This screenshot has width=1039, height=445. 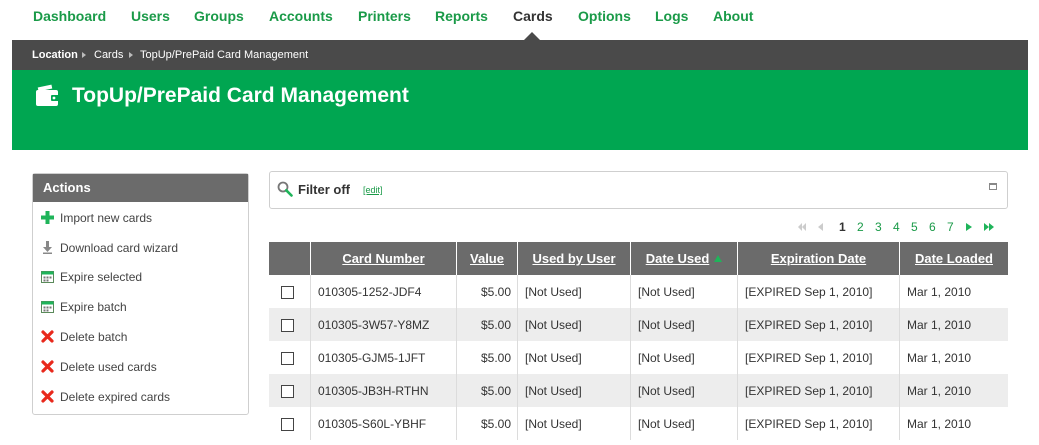 What do you see at coordinates (47, 95) in the screenshot?
I see `wallet-icon` at bounding box center [47, 95].